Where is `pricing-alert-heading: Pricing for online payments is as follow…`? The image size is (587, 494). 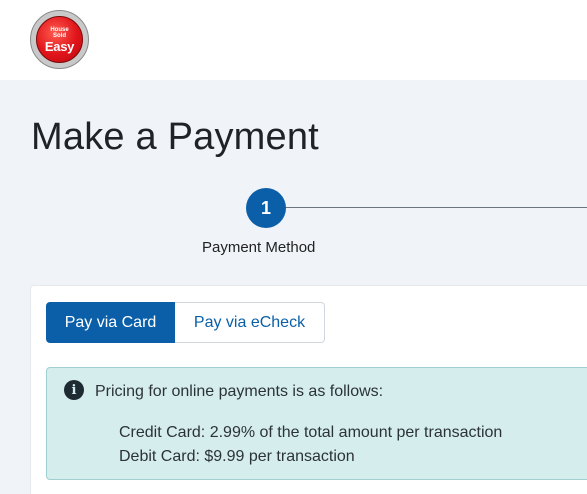
pricing-alert-heading: Pricing for online payments is as follow… is located at coordinates (239, 391).